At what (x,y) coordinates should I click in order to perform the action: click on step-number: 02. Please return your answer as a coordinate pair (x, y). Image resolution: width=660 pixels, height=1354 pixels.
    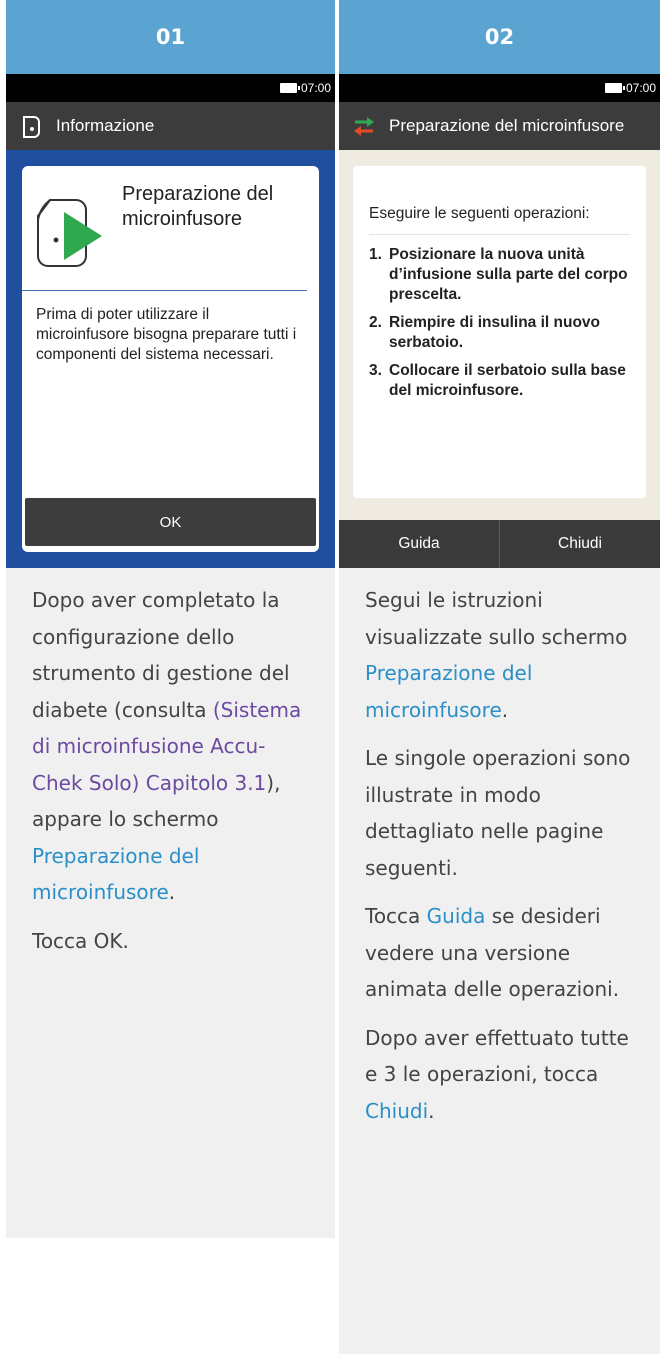
    Looking at the image, I should click on (499, 37).